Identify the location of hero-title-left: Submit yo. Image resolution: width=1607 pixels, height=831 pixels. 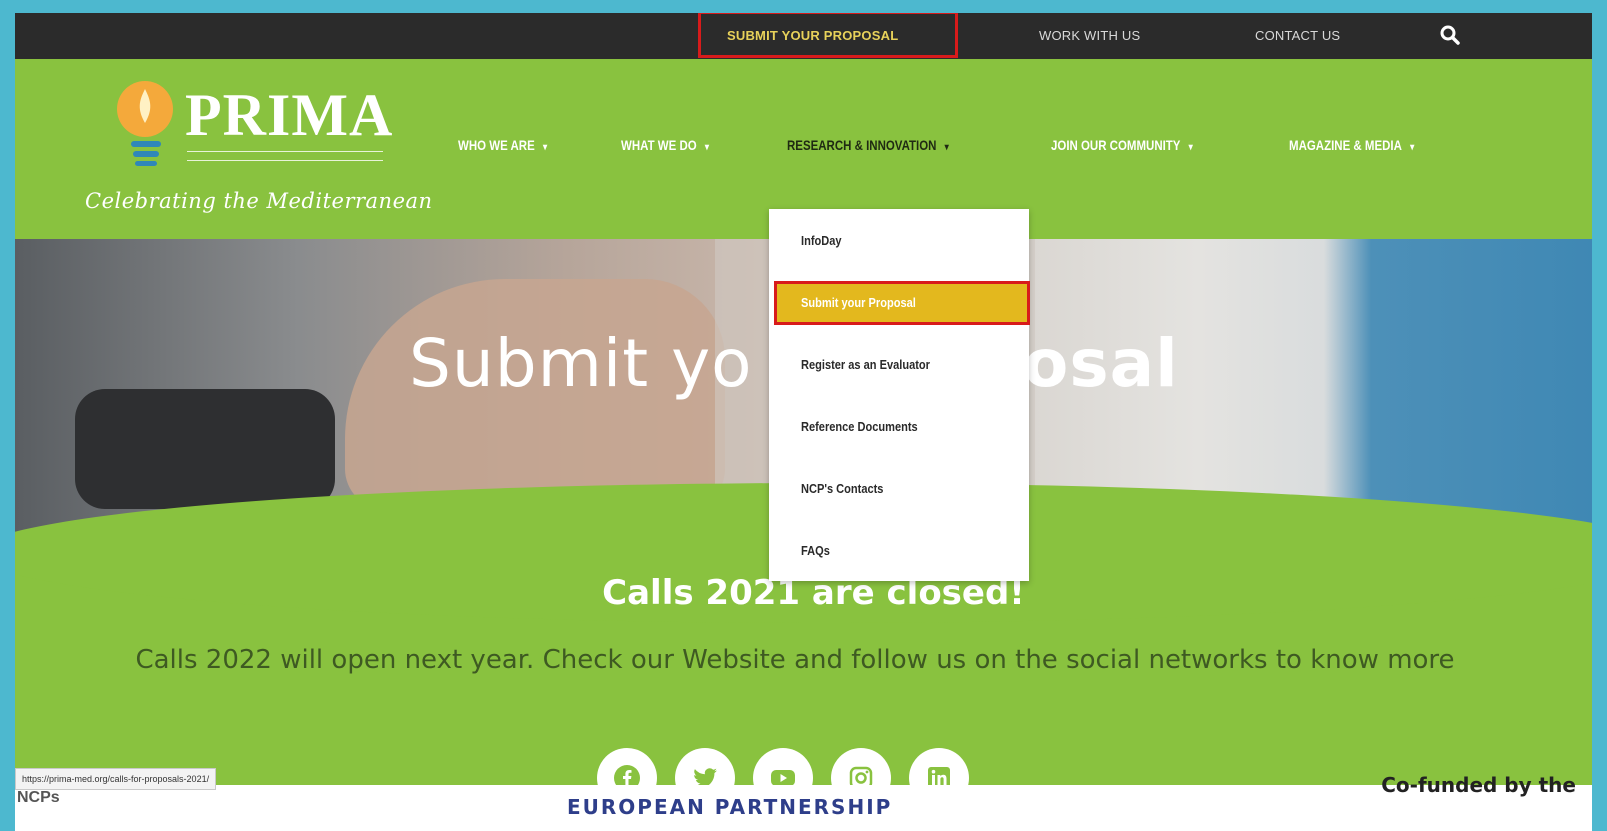
(581, 363).